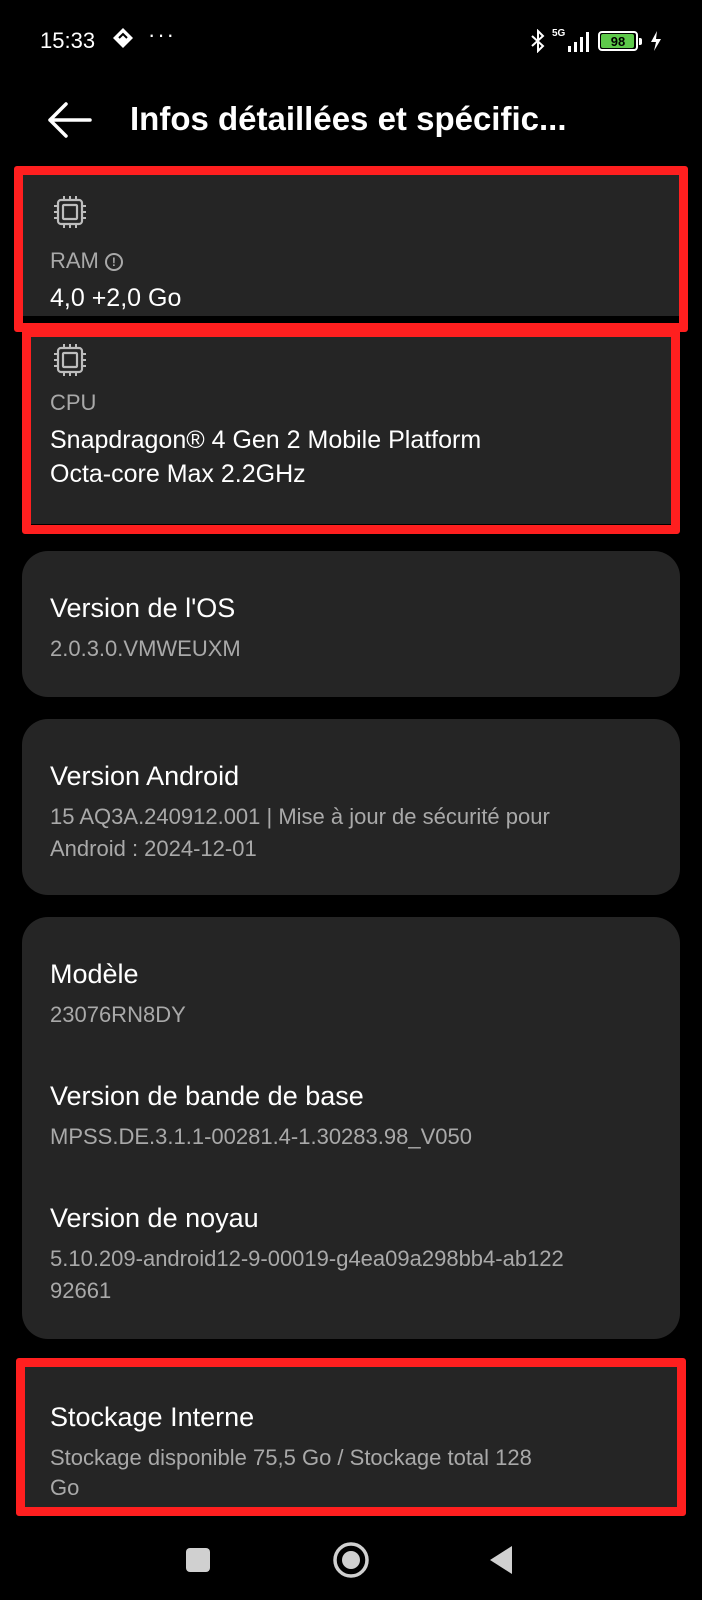 The image size is (702, 1600). I want to click on model-title: Modèle, so click(94, 974).